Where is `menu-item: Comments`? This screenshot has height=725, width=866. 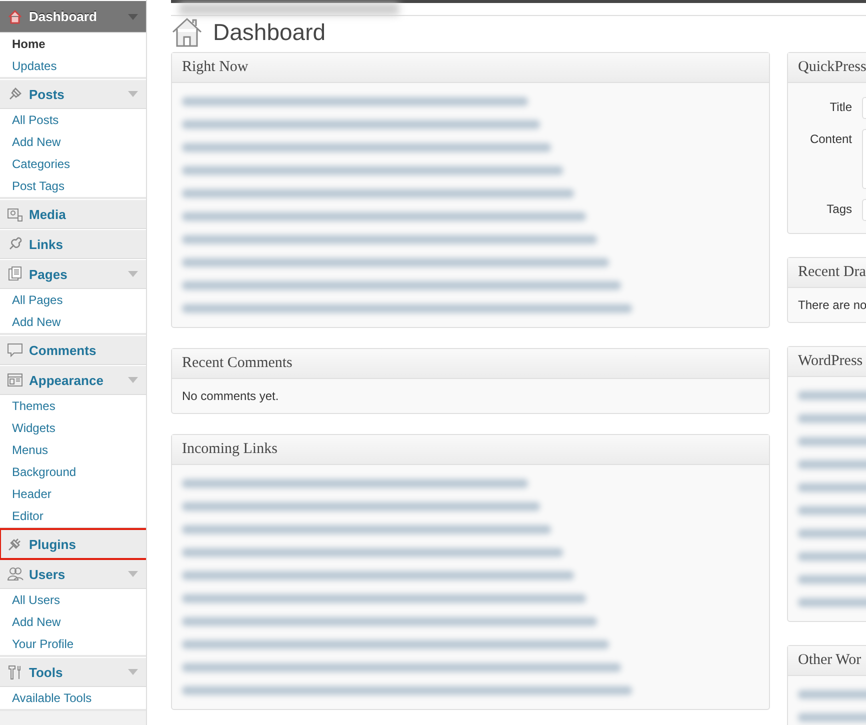
menu-item: Comments is located at coordinates (73, 350).